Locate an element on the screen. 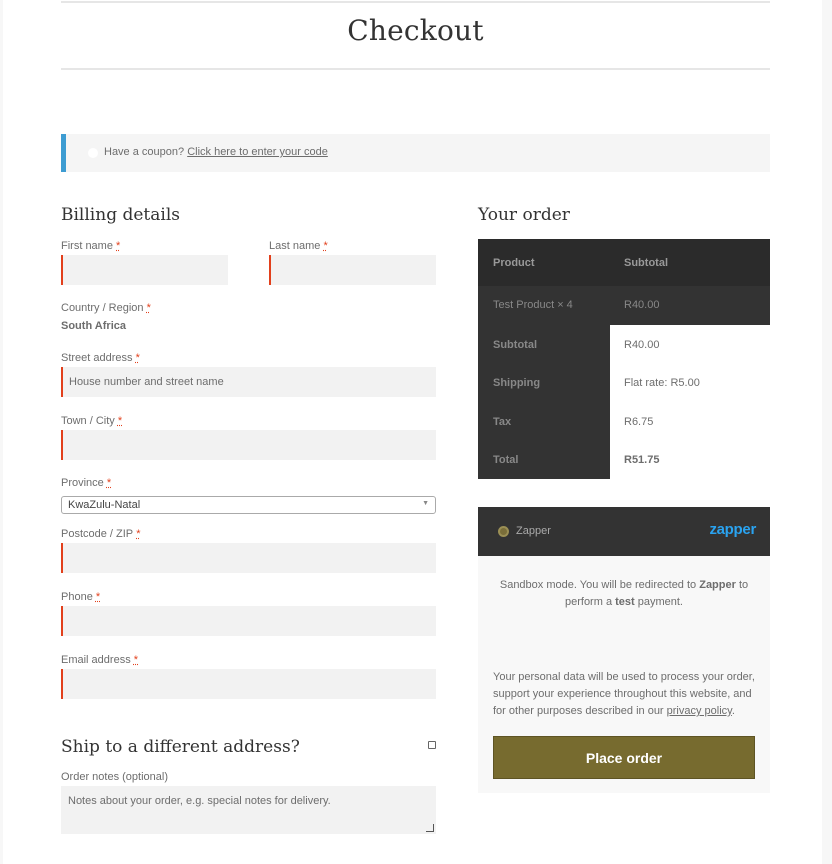 The height and width of the screenshot is (864, 832). shipping-value: Flat rate: R5.00 is located at coordinates (662, 383).